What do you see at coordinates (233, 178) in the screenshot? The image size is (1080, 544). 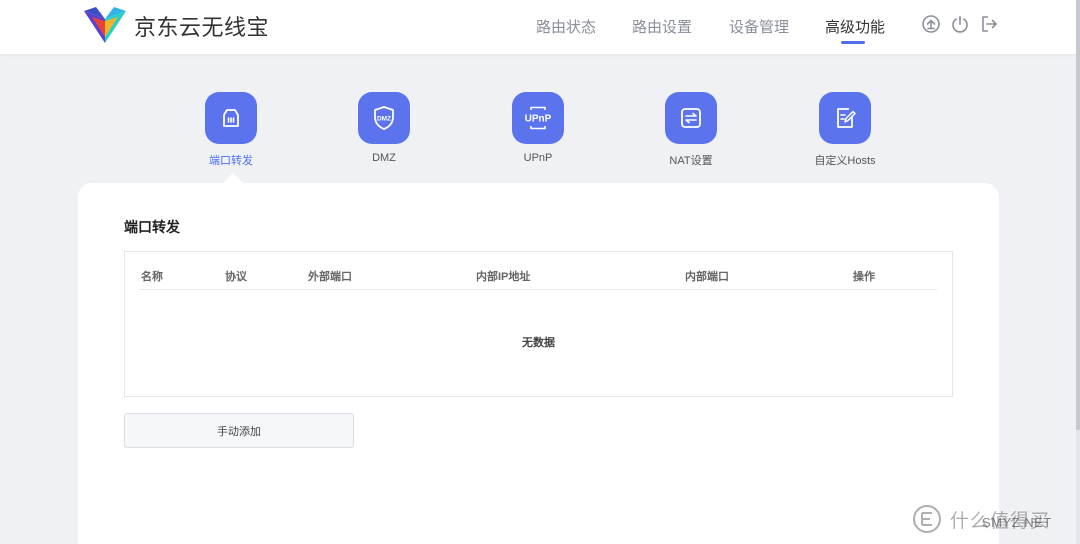 I see `card-pointer-arrow` at bounding box center [233, 178].